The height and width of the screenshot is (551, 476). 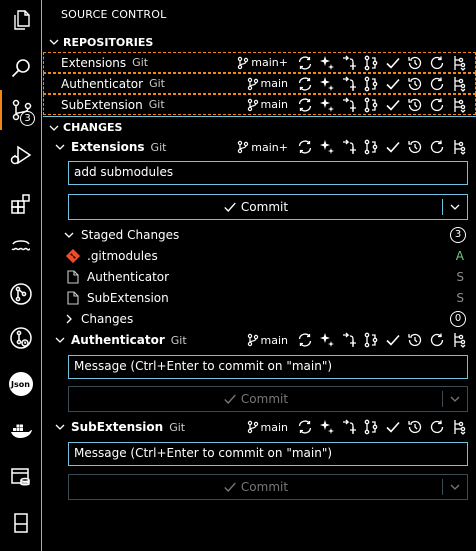 What do you see at coordinates (268, 367) in the screenshot?
I see `commit-message-input-authenticator: Message (Ctrl+Enter to commit on "main")` at bounding box center [268, 367].